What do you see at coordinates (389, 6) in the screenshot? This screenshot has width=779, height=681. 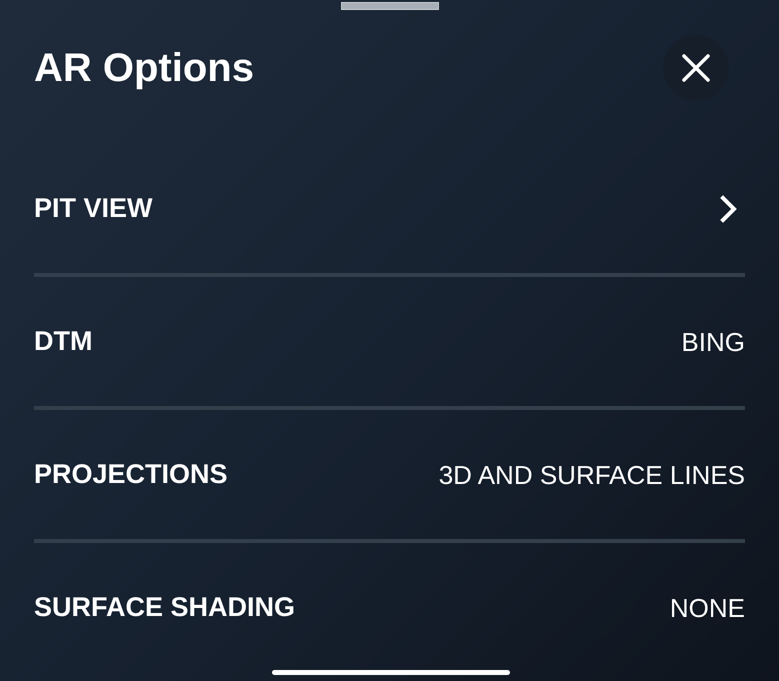 I see `drag-handle` at bounding box center [389, 6].